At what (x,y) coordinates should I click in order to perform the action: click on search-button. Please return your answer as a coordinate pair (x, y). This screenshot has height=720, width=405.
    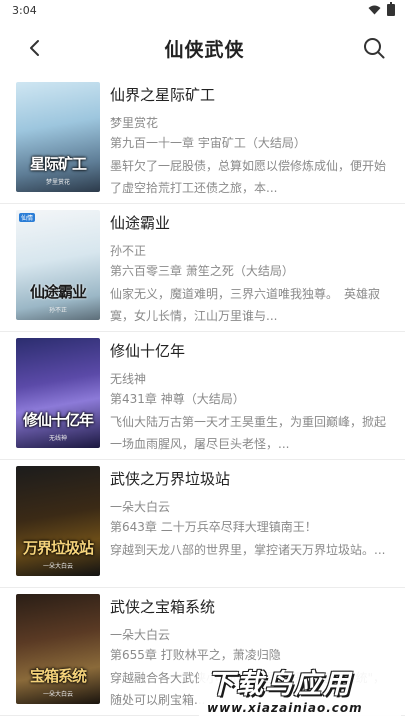
    Looking at the image, I should click on (374, 48).